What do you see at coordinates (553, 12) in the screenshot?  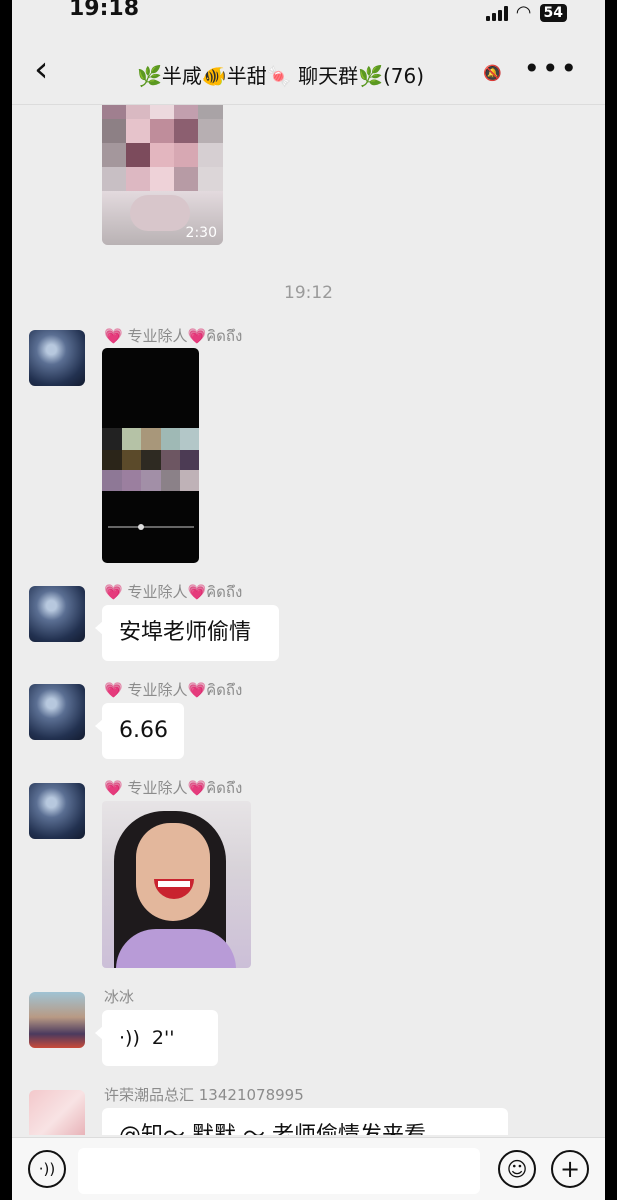 I see `battery-icon: 54` at bounding box center [553, 12].